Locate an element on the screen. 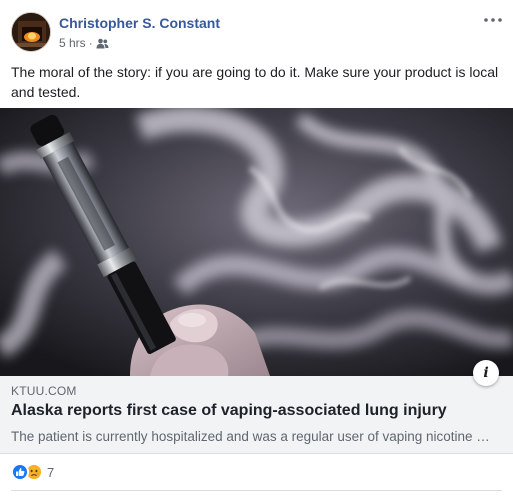  author-name: Christopher S. Constant is located at coordinates (139, 23).